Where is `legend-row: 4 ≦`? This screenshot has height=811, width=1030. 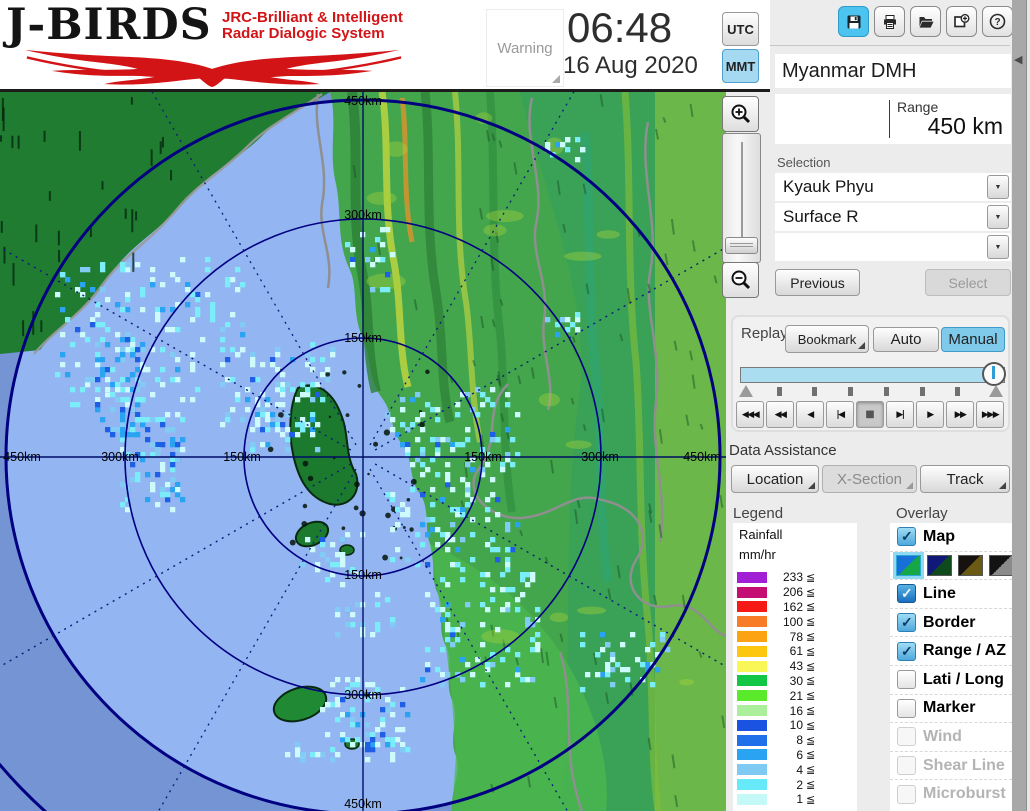
legend-row: 4 ≦ is located at coordinates (795, 769).